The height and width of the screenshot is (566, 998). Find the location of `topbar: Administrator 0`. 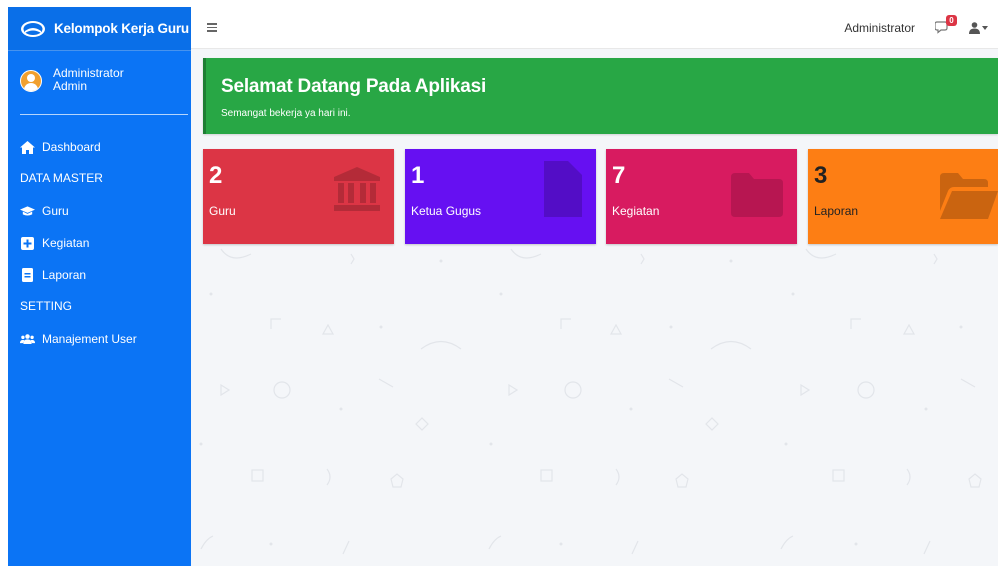

topbar: Administrator 0 is located at coordinates (594, 28).